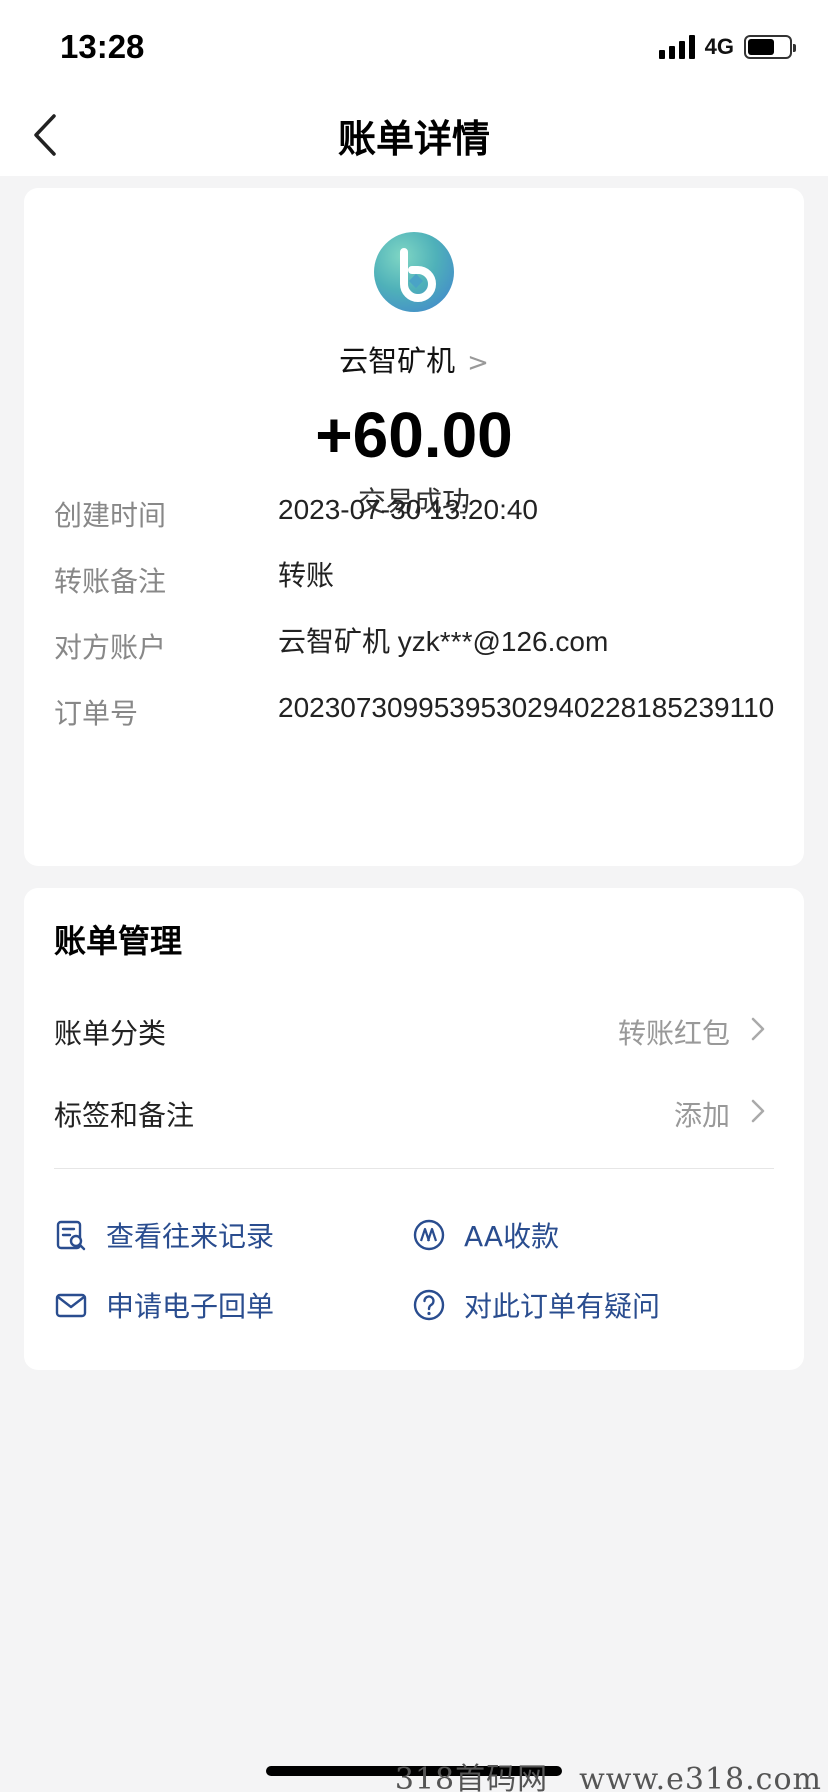  I want to click on action-label: 对此订单有疑问, so click(562, 1306).